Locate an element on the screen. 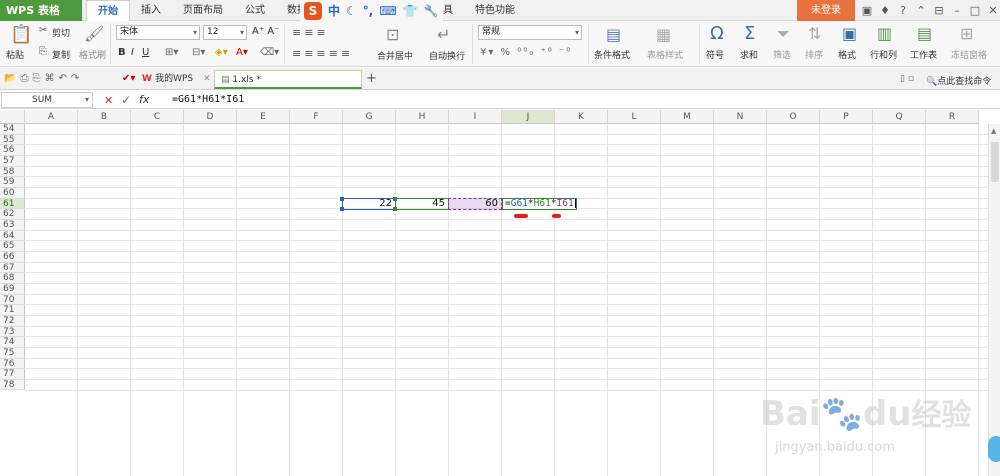 This screenshot has width=1000, height=476. row-header-54: 54 is located at coordinates (12, 129).